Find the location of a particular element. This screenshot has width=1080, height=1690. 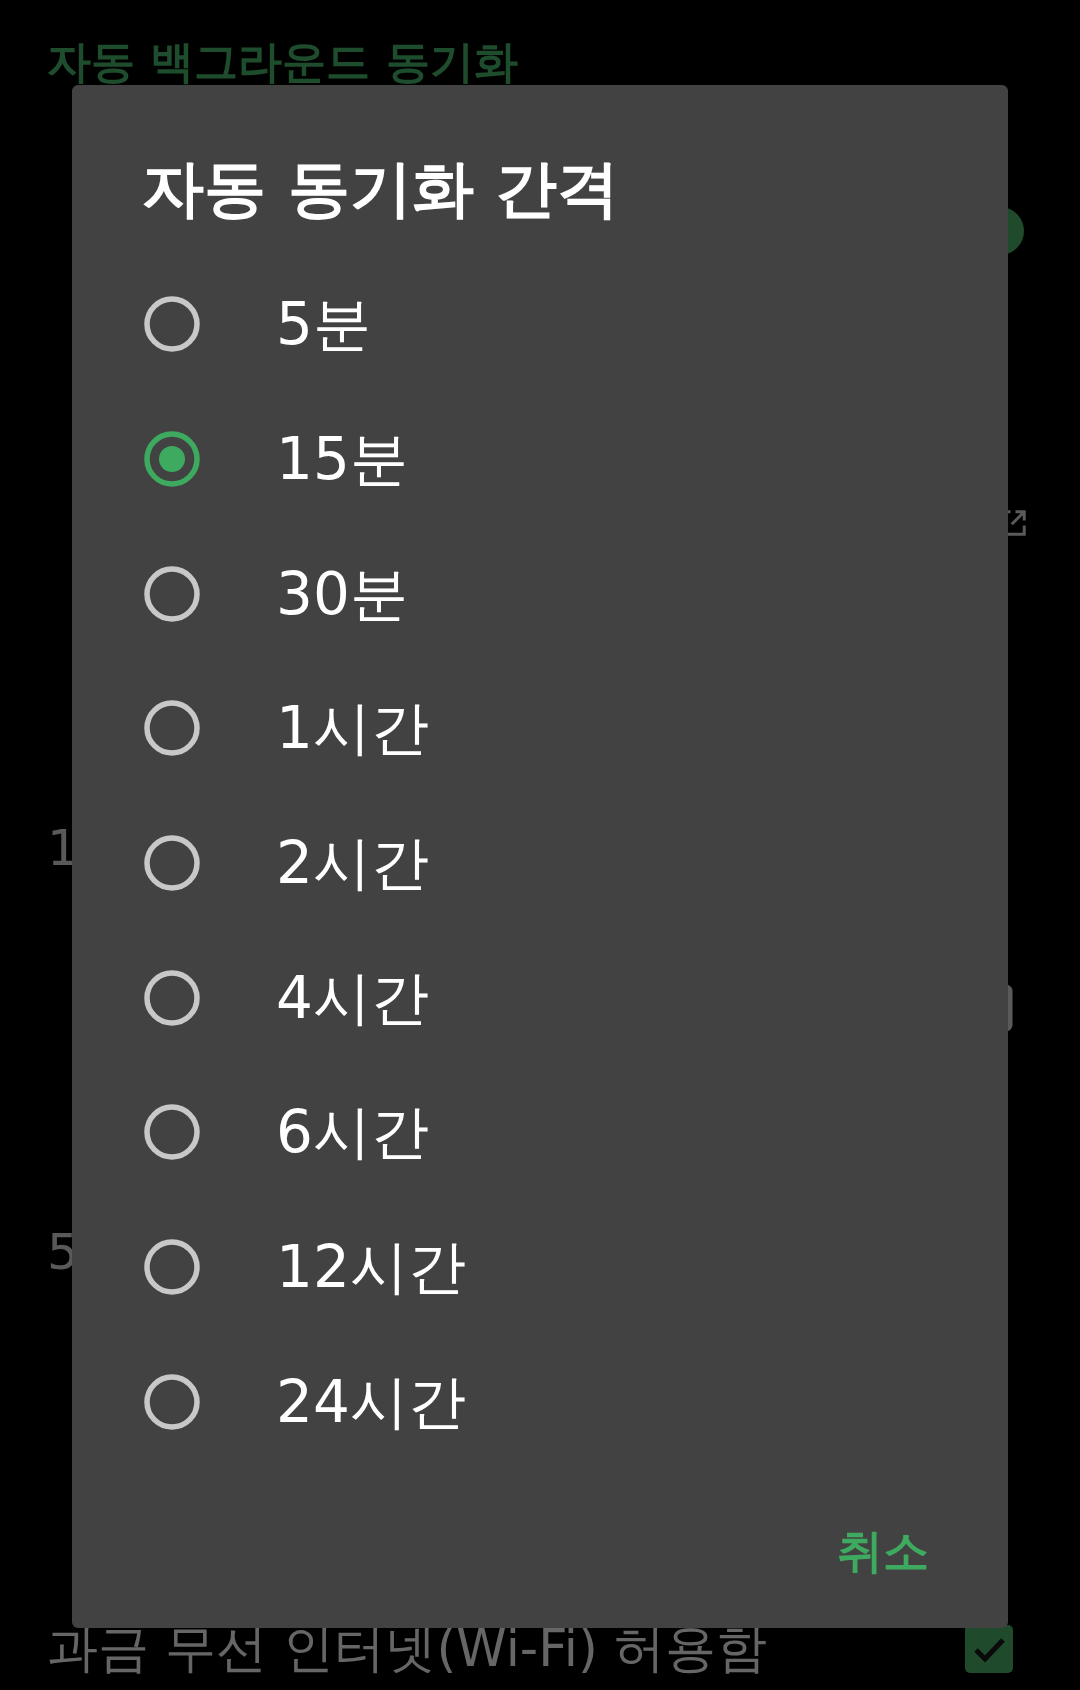

section-header: 자동 백그라운드 동기화 is located at coordinates (282, 62).